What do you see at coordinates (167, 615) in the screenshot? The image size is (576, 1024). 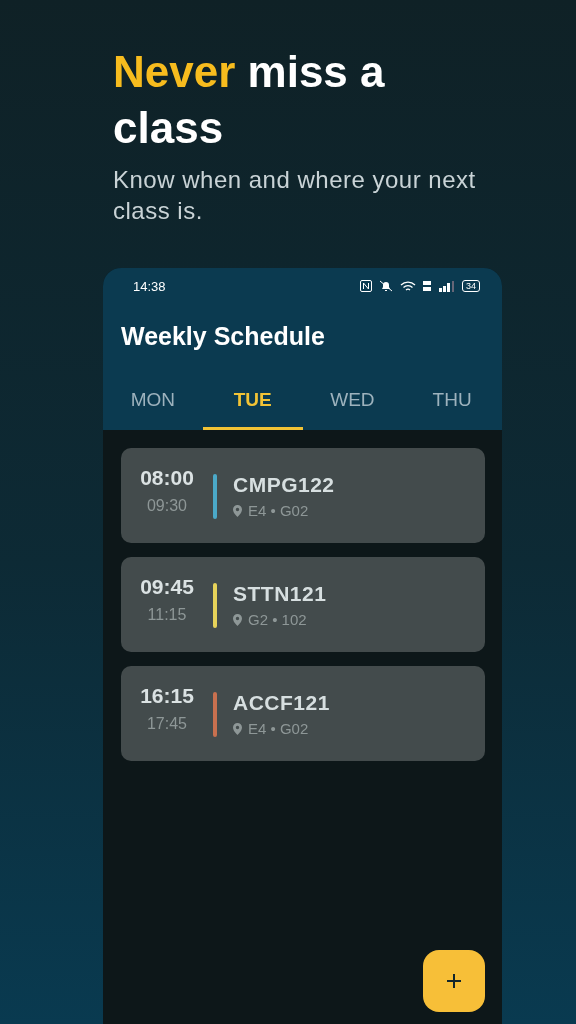 I see `end-time: 11:15` at bounding box center [167, 615].